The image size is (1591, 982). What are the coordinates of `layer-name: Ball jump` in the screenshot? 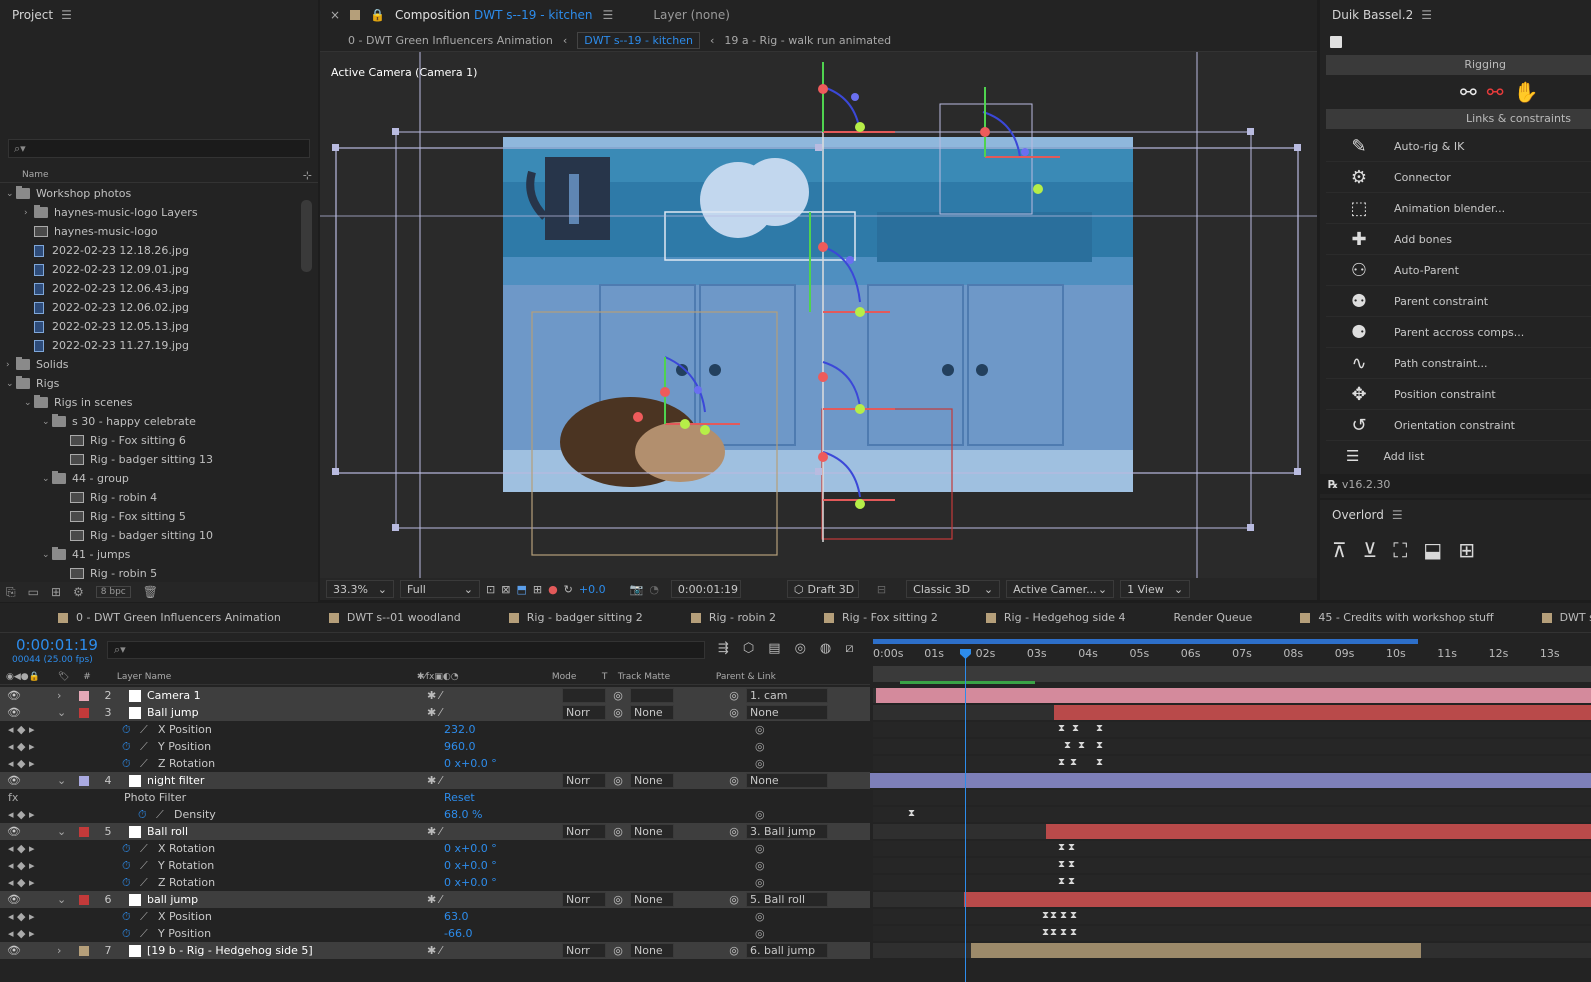 It's located at (287, 712).